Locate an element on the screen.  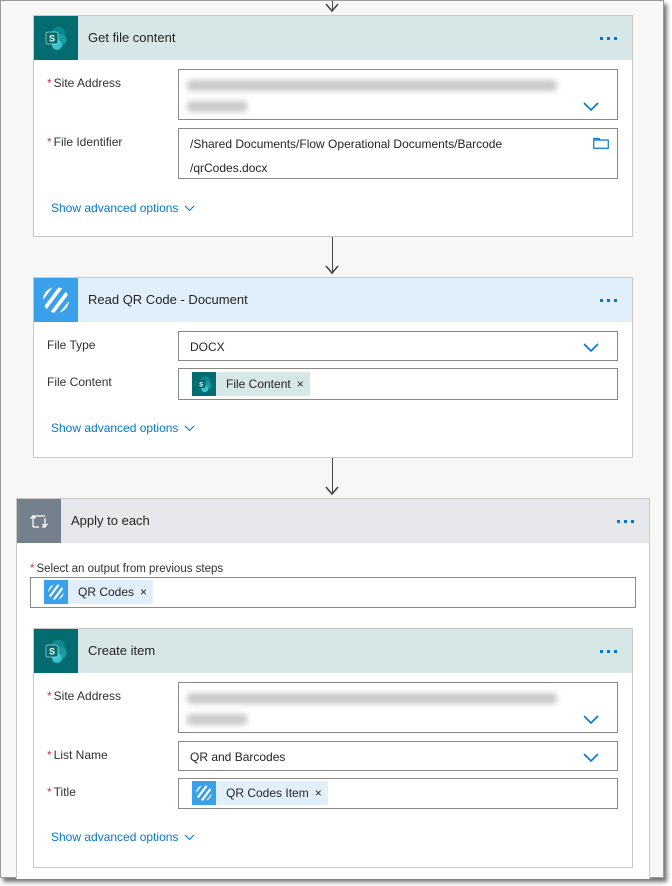
file-type-dropdown: DOCX is located at coordinates (398, 346).